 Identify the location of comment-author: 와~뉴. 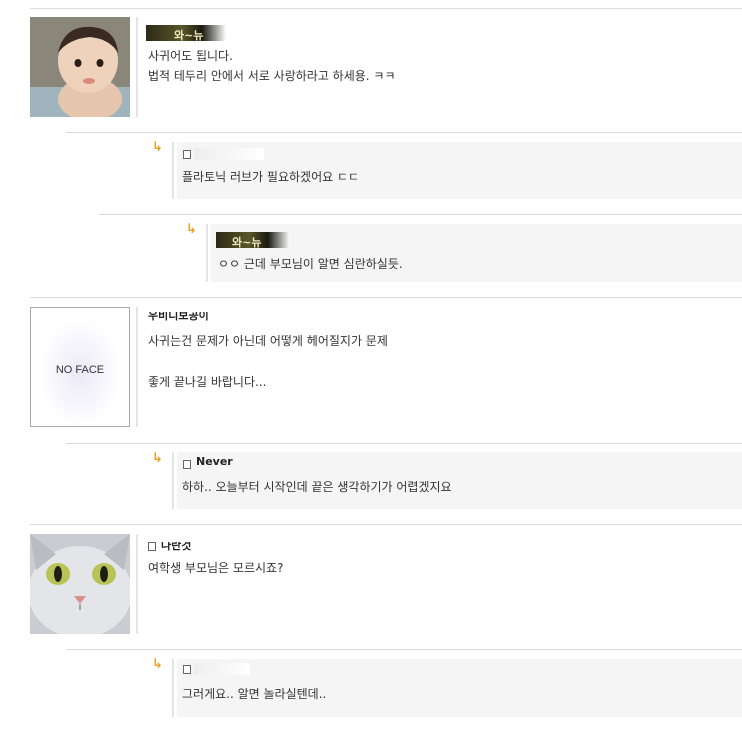
(186, 33).